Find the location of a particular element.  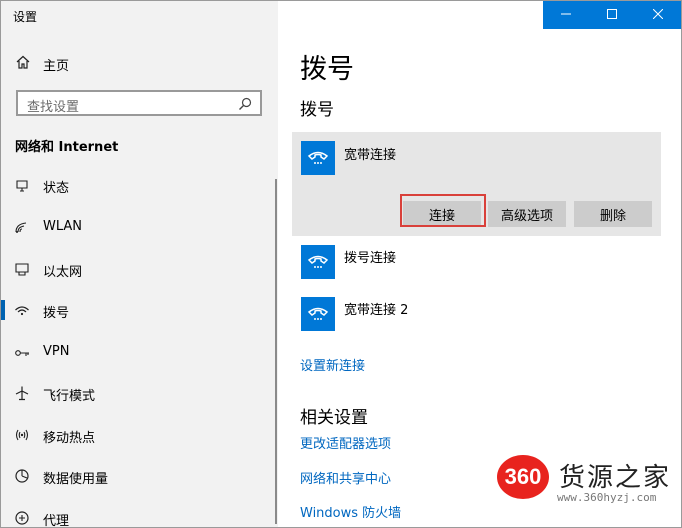

page-title: 拨号 is located at coordinates (327, 69).